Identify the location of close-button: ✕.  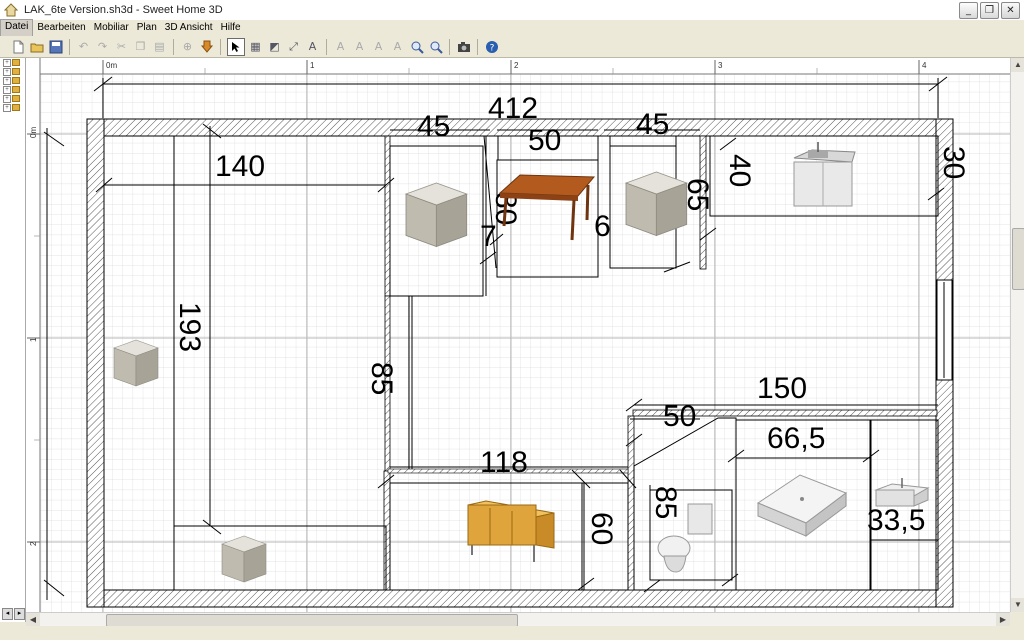
(1010, 10).